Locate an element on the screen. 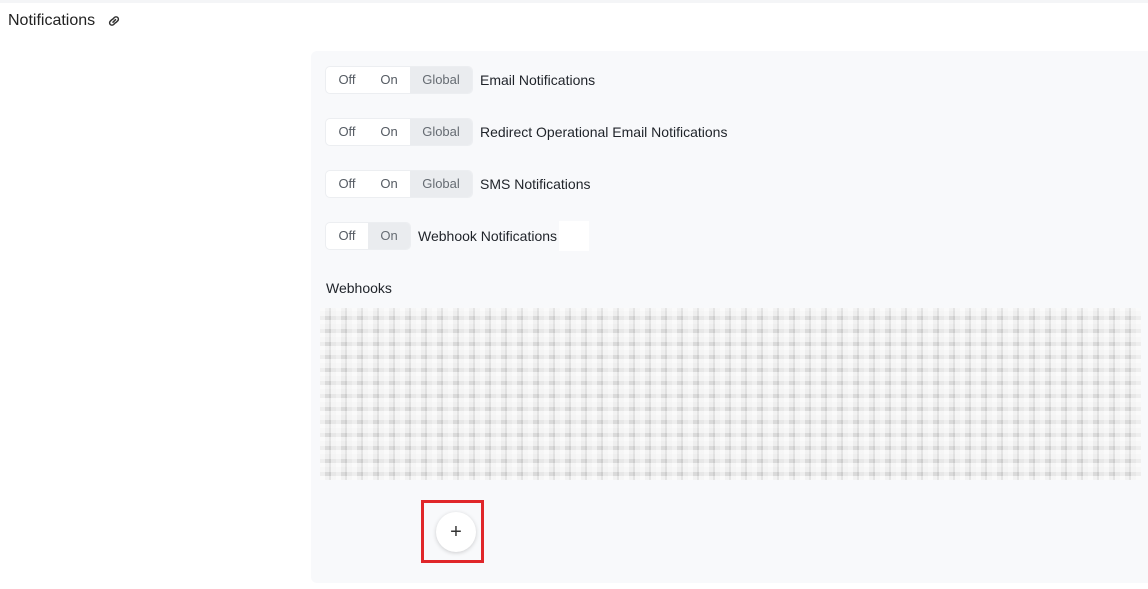 The image size is (1148, 589). info-slot is located at coordinates (574, 236).